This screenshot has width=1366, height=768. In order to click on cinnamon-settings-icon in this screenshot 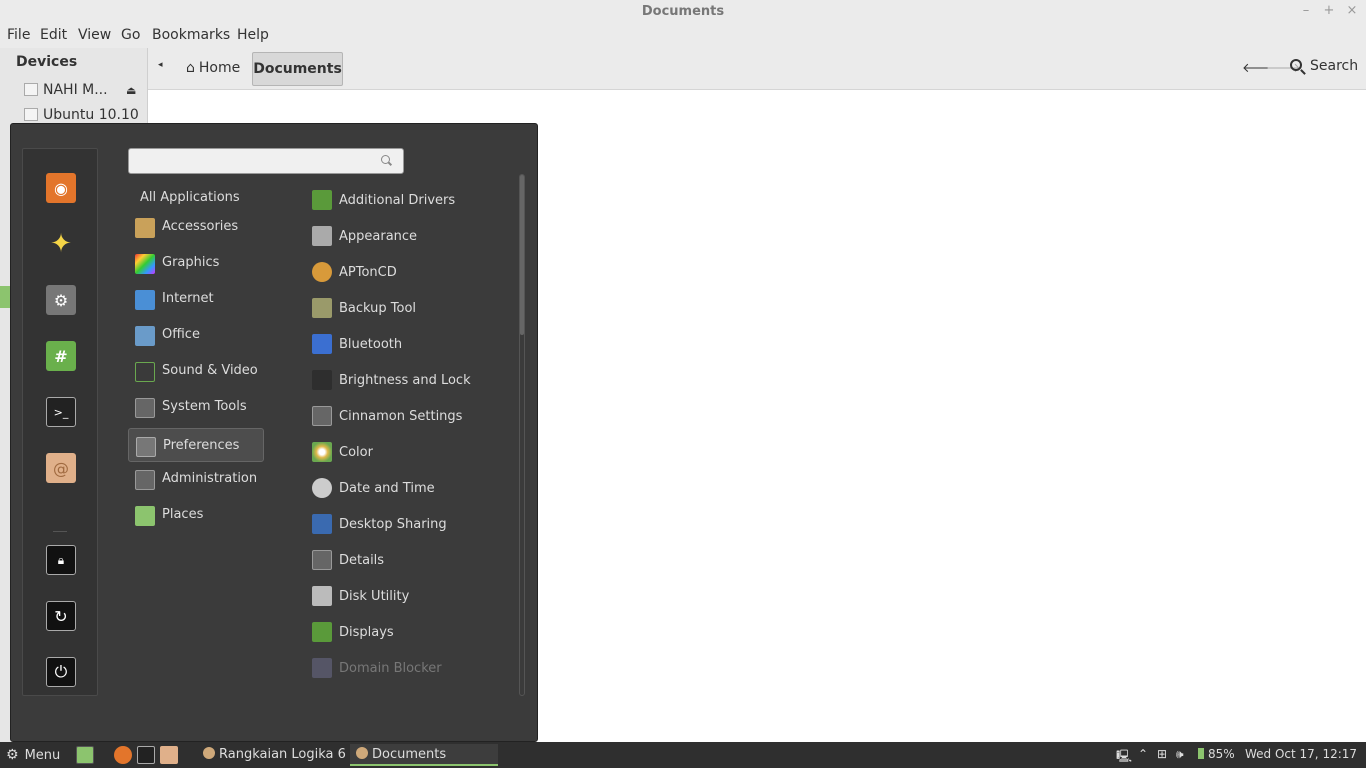, I will do `click(322, 416)`.